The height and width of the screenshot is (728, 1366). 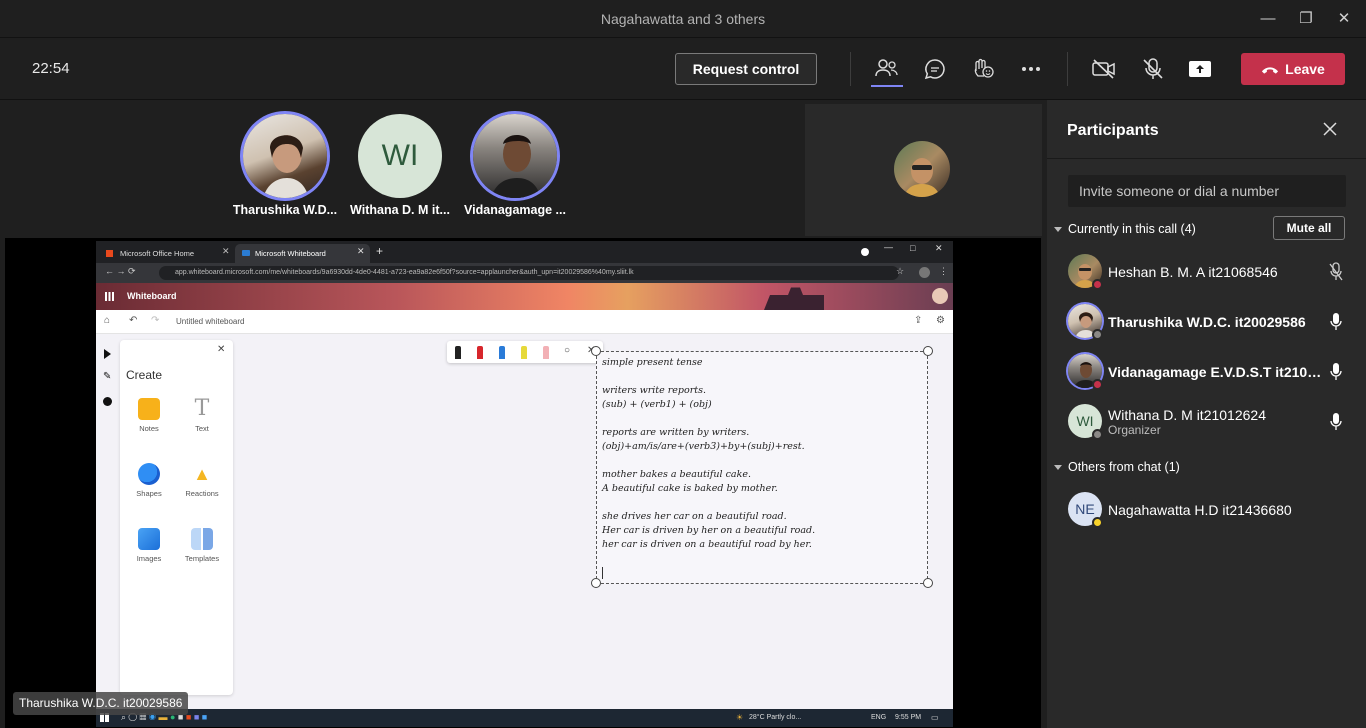 What do you see at coordinates (302, 253) in the screenshot?
I see `browser-tab-active: Microsoft Whiteboard` at bounding box center [302, 253].